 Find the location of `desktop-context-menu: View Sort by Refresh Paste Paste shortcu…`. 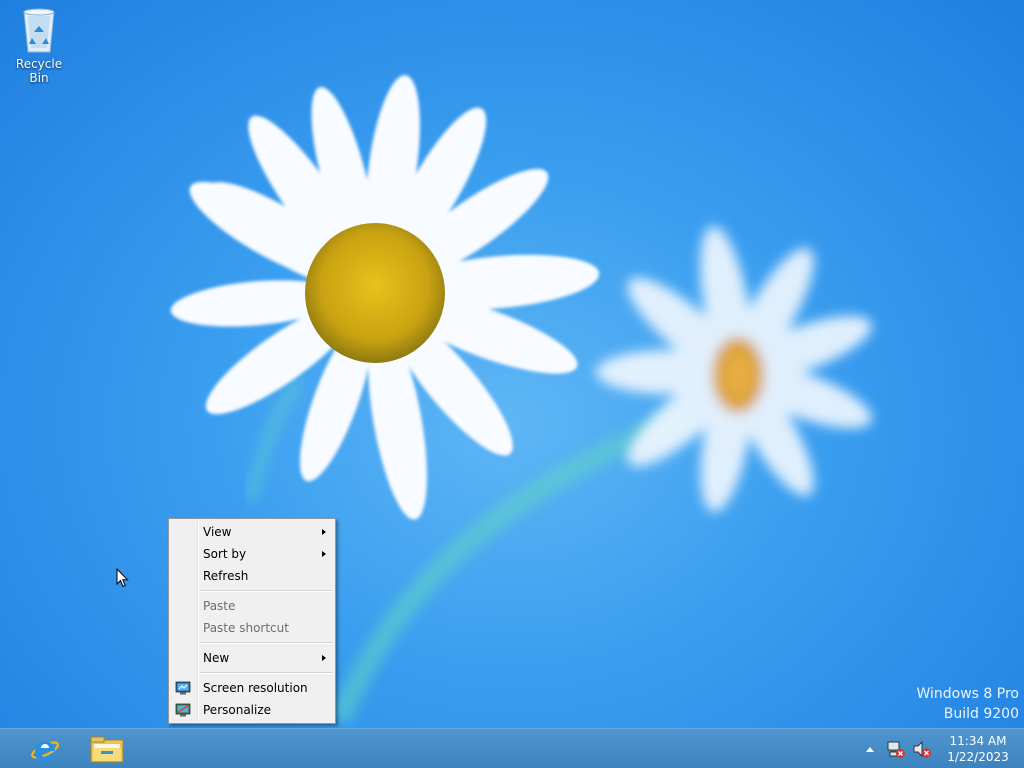

desktop-context-menu: View Sort by Refresh Paste Paste shortcu… is located at coordinates (252, 621).